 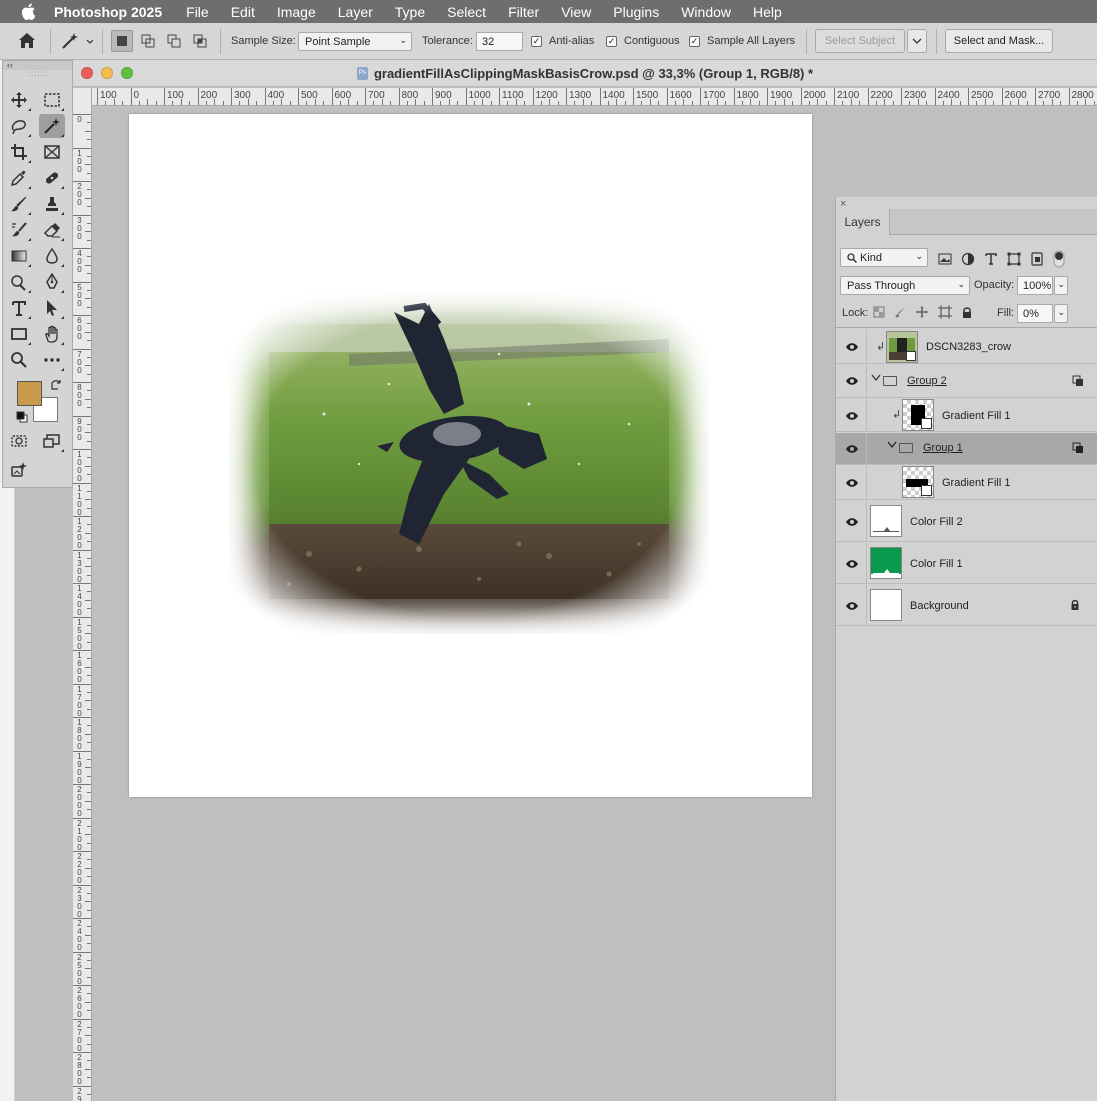 I want to click on lock-transparent-pixels-icon, so click(x=879, y=312).